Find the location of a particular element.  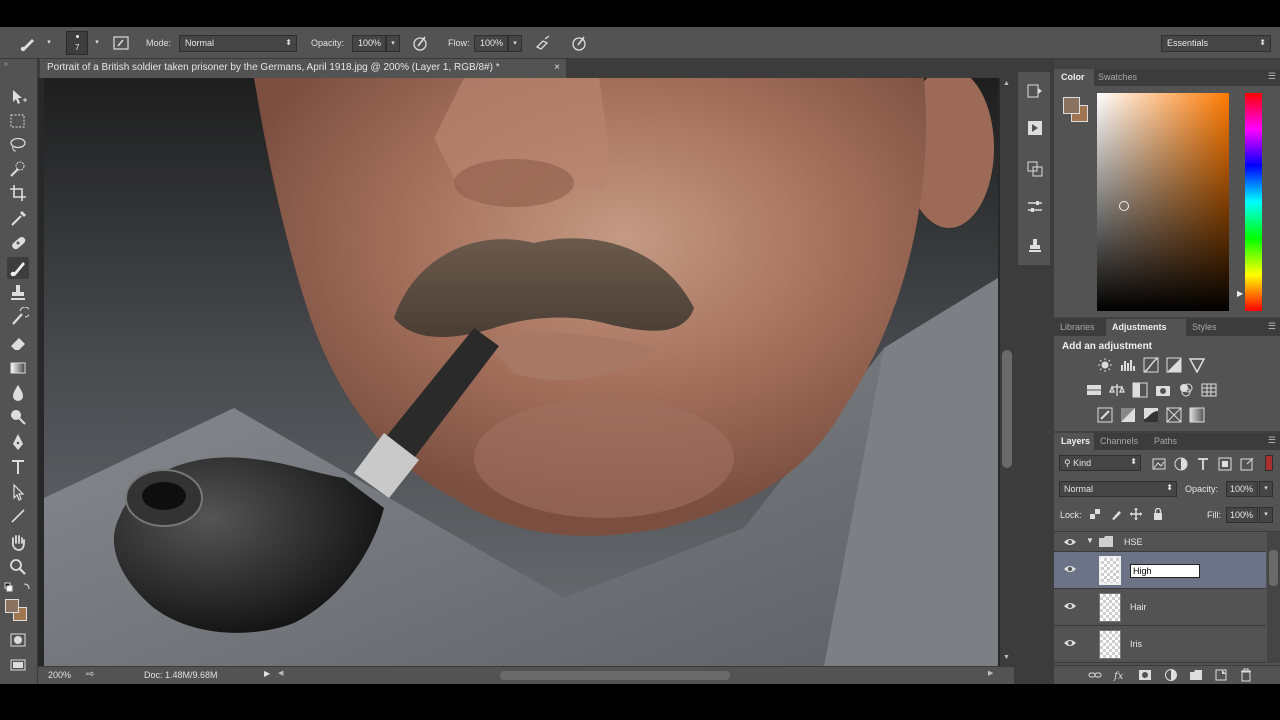

layer-group-row: ▼ HSE is located at coordinates (1160, 542).